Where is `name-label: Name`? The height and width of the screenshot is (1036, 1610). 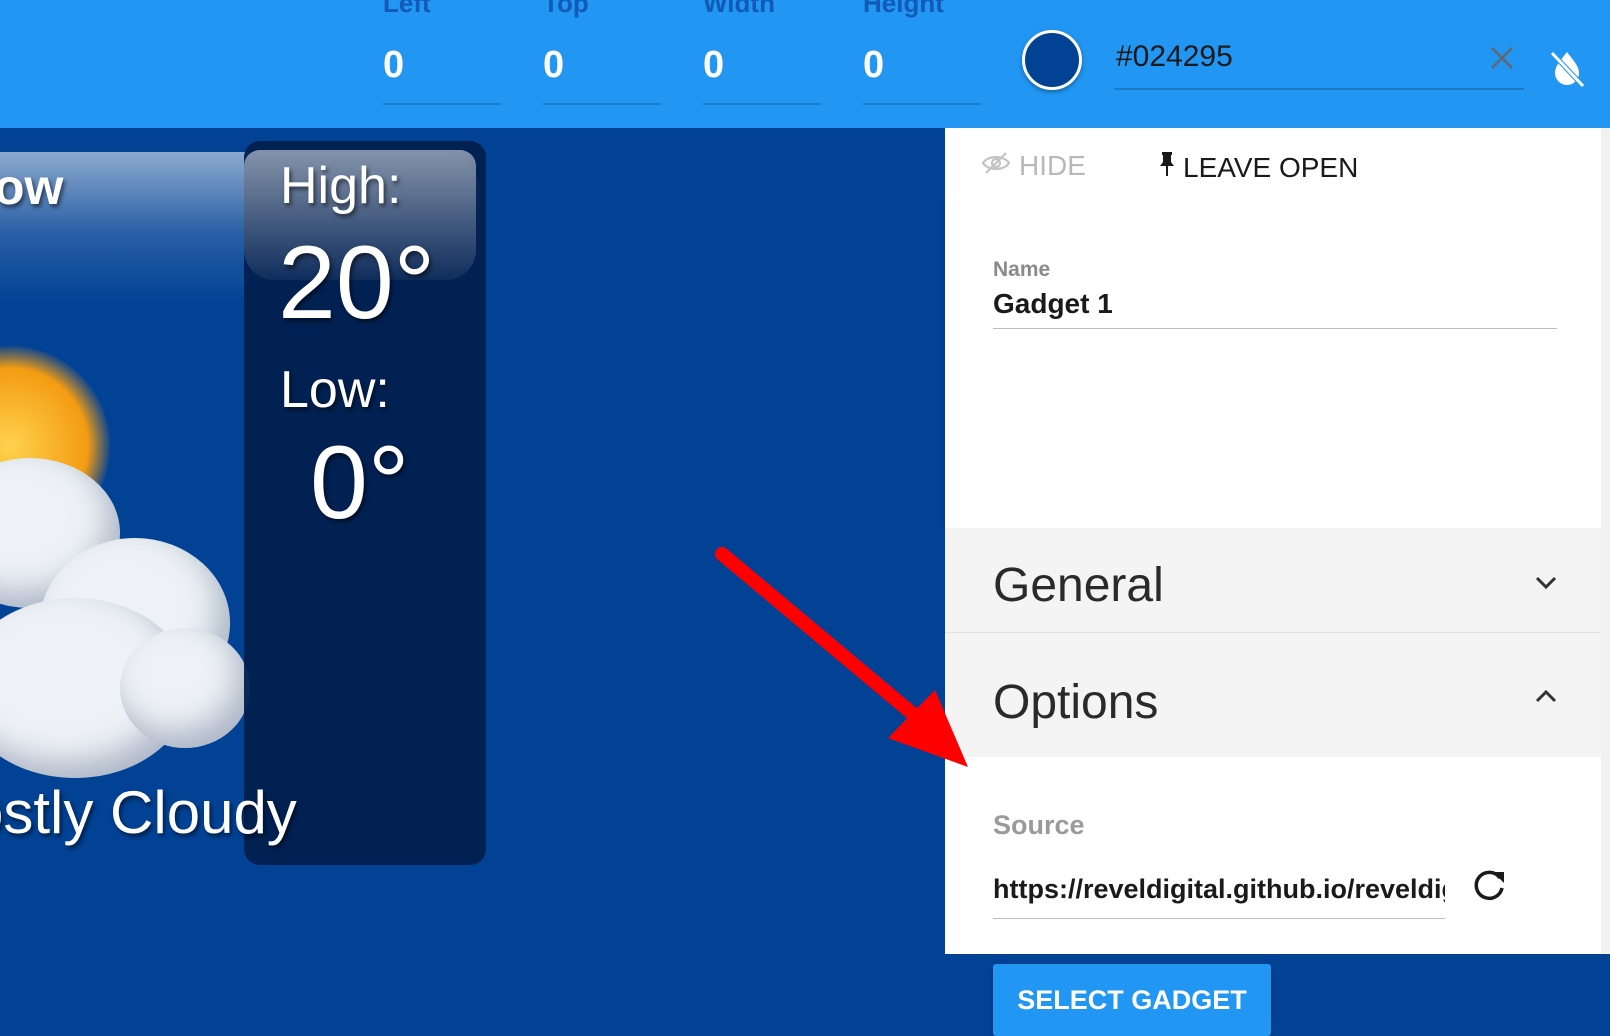 name-label: Name is located at coordinates (1022, 269).